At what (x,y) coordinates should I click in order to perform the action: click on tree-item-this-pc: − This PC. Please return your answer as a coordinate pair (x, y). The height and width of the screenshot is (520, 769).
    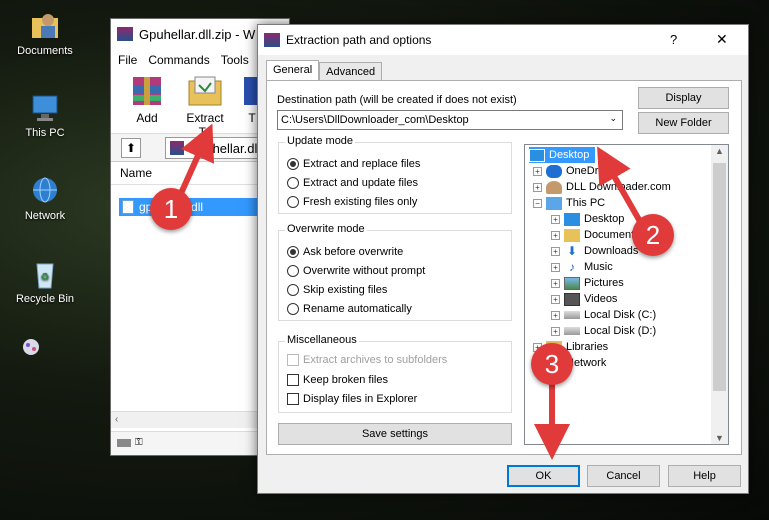
    Looking at the image, I should click on (569, 203).